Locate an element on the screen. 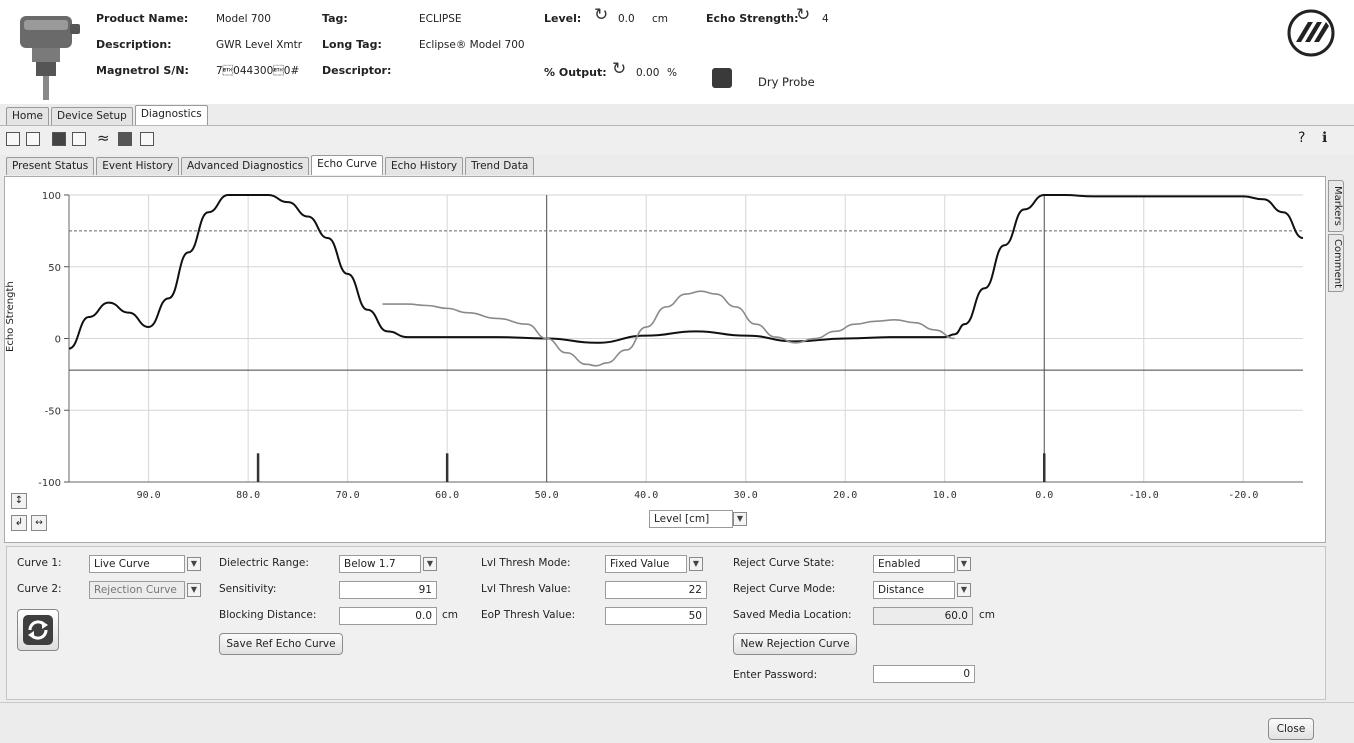  eop-thresh-value-field: 50 is located at coordinates (656, 616).